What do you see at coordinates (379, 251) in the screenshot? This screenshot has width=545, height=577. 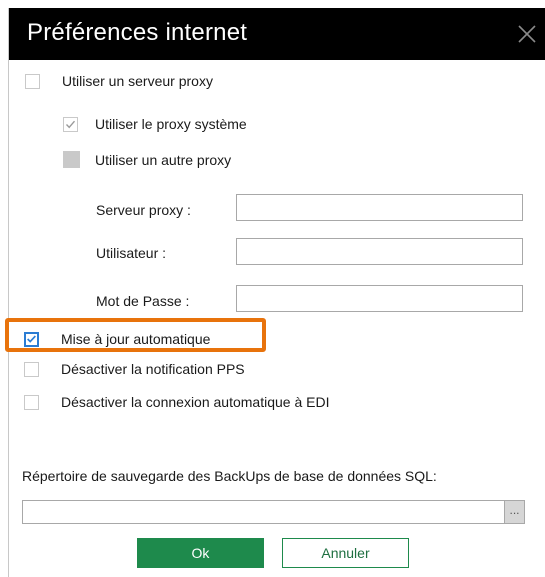 I see `user-input` at bounding box center [379, 251].